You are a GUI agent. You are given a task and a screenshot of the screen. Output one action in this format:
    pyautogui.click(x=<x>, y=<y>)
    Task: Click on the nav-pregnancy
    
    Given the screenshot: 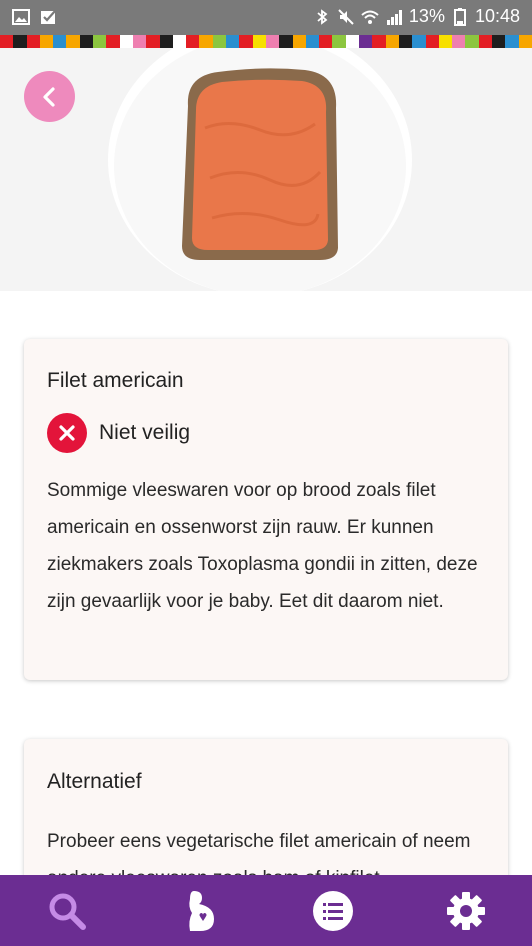 What is the action you would take?
    pyautogui.click(x=199, y=910)
    